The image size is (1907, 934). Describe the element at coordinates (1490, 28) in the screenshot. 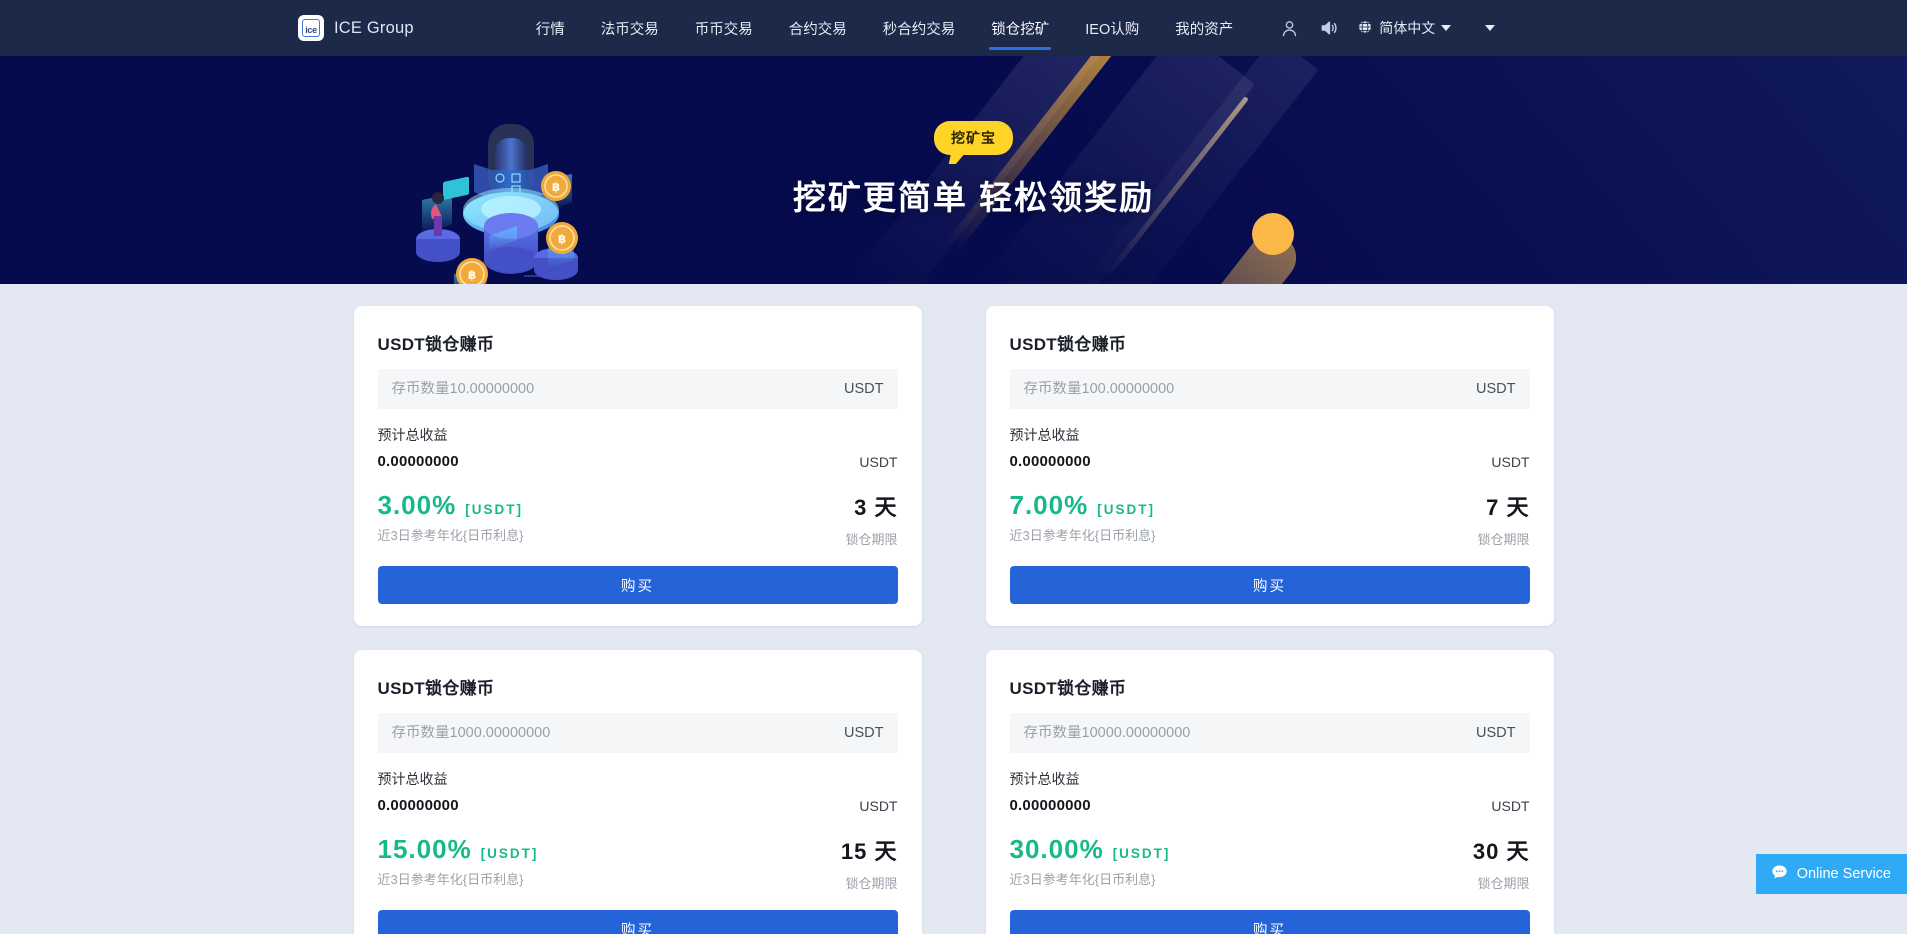

I see `more-chevron-down-icon` at that location.